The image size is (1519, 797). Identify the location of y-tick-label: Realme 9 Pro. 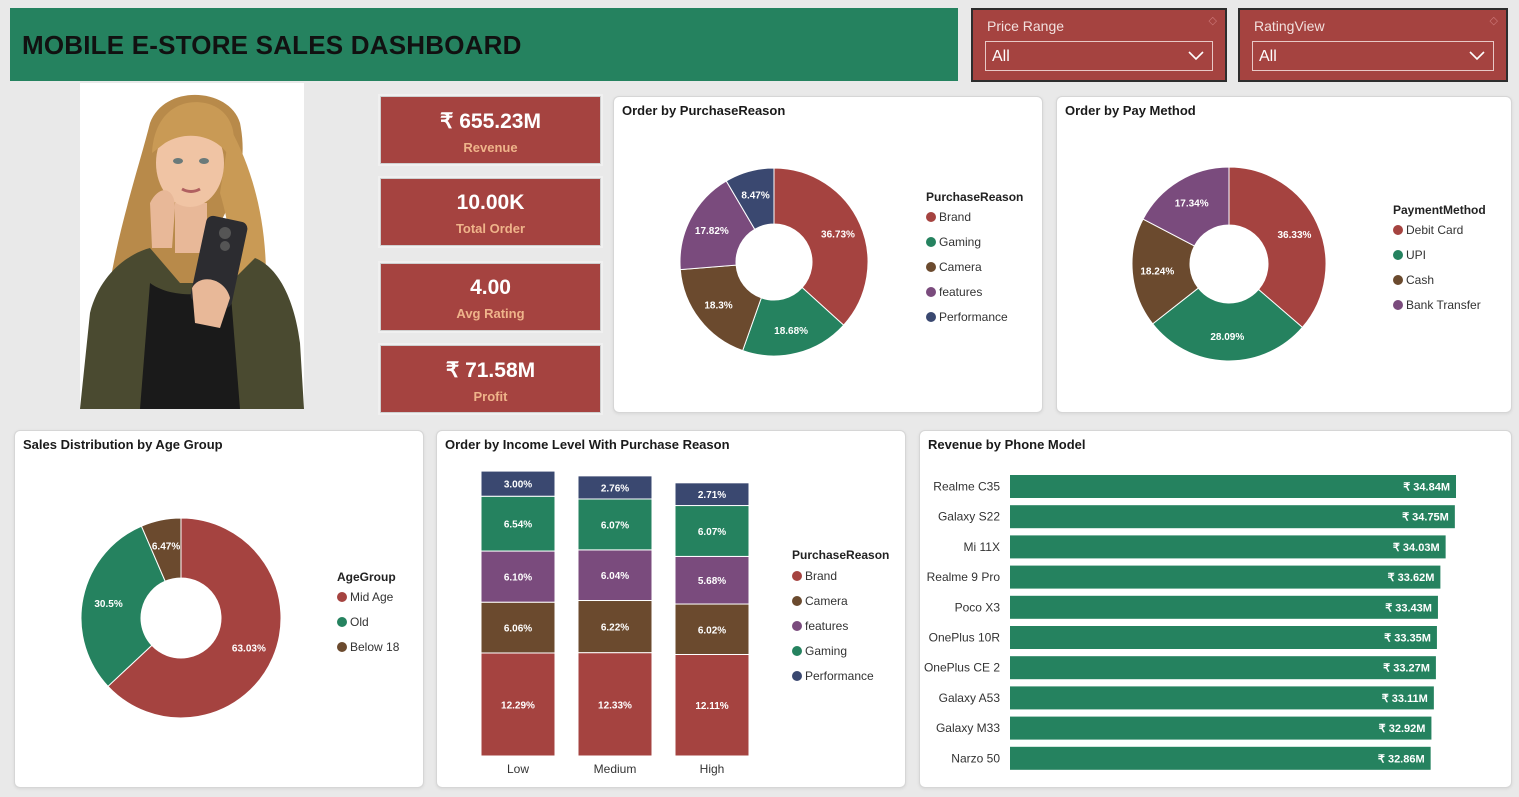
(964, 577).